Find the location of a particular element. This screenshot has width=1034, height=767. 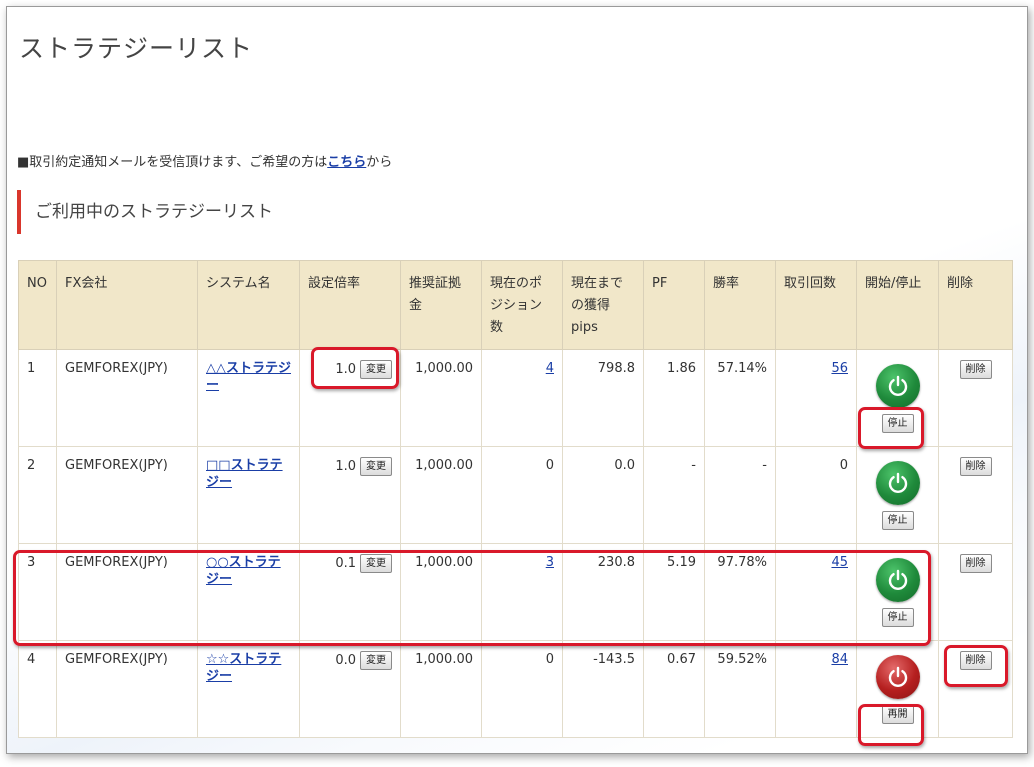

trades-value: 0 is located at coordinates (843, 465).